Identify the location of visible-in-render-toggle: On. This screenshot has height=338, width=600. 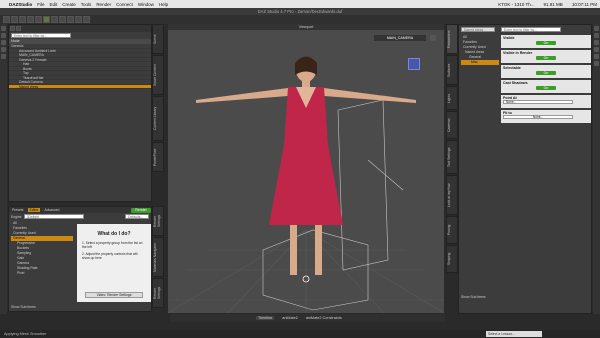
(546, 58).